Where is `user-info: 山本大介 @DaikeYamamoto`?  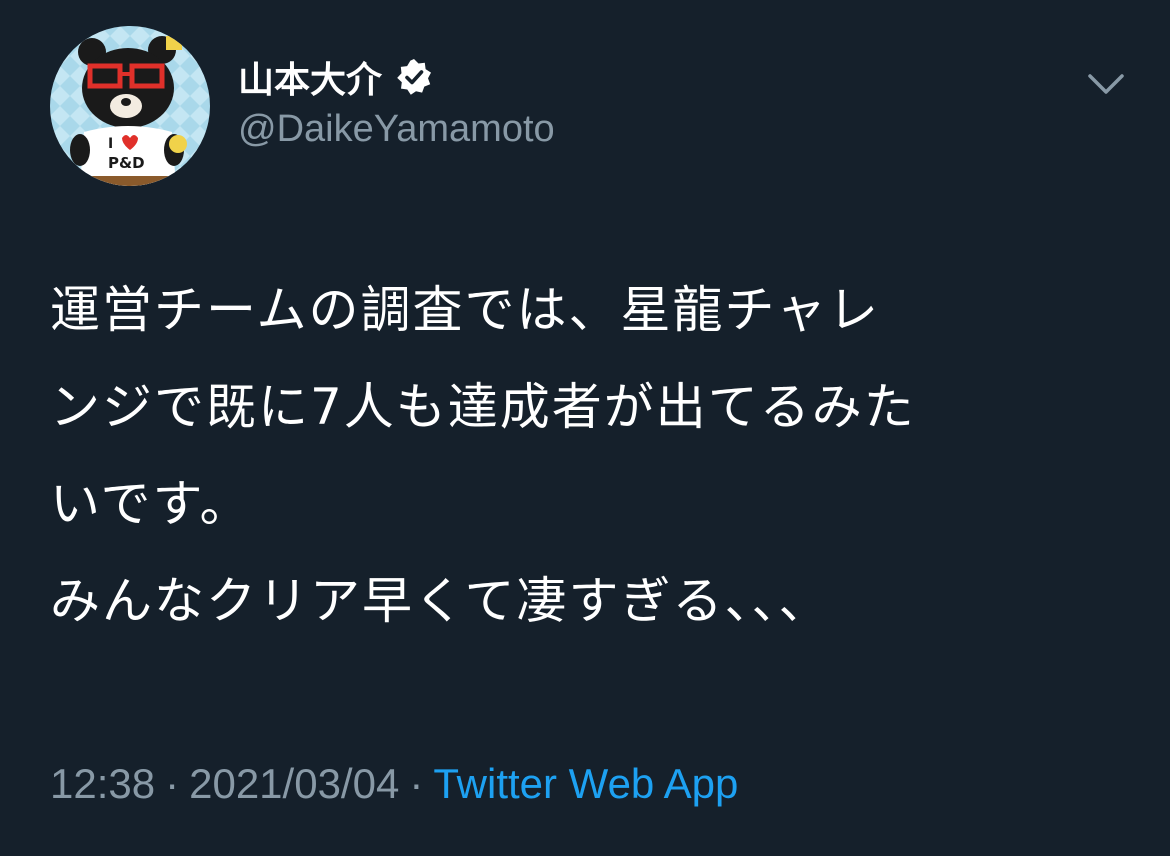
user-info: 山本大介 @DaikeYamamoto is located at coordinates (396, 101).